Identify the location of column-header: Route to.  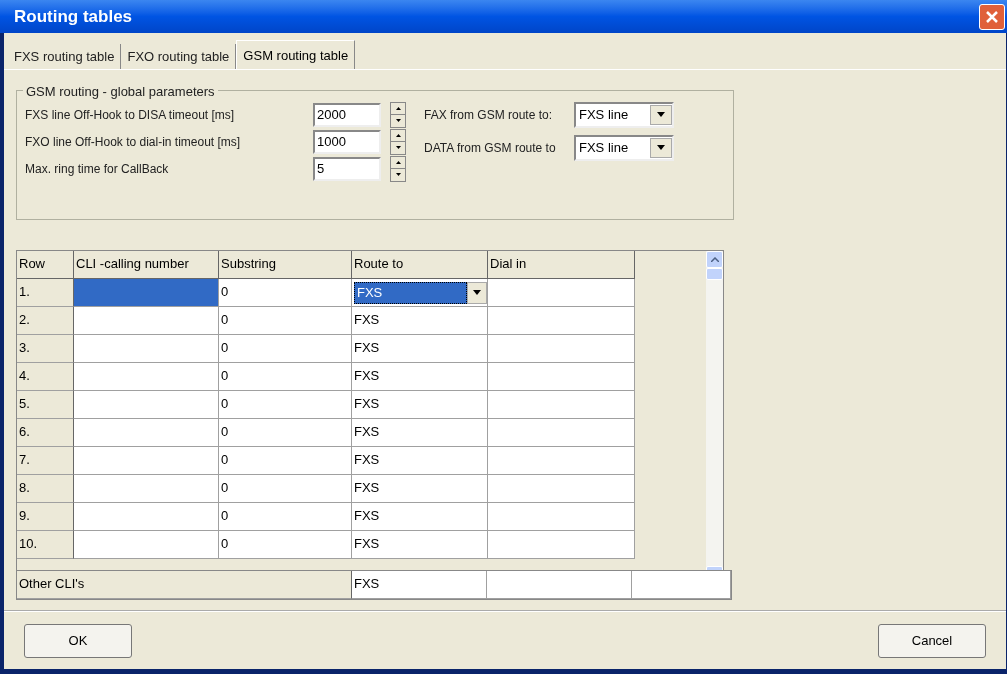
(420, 265).